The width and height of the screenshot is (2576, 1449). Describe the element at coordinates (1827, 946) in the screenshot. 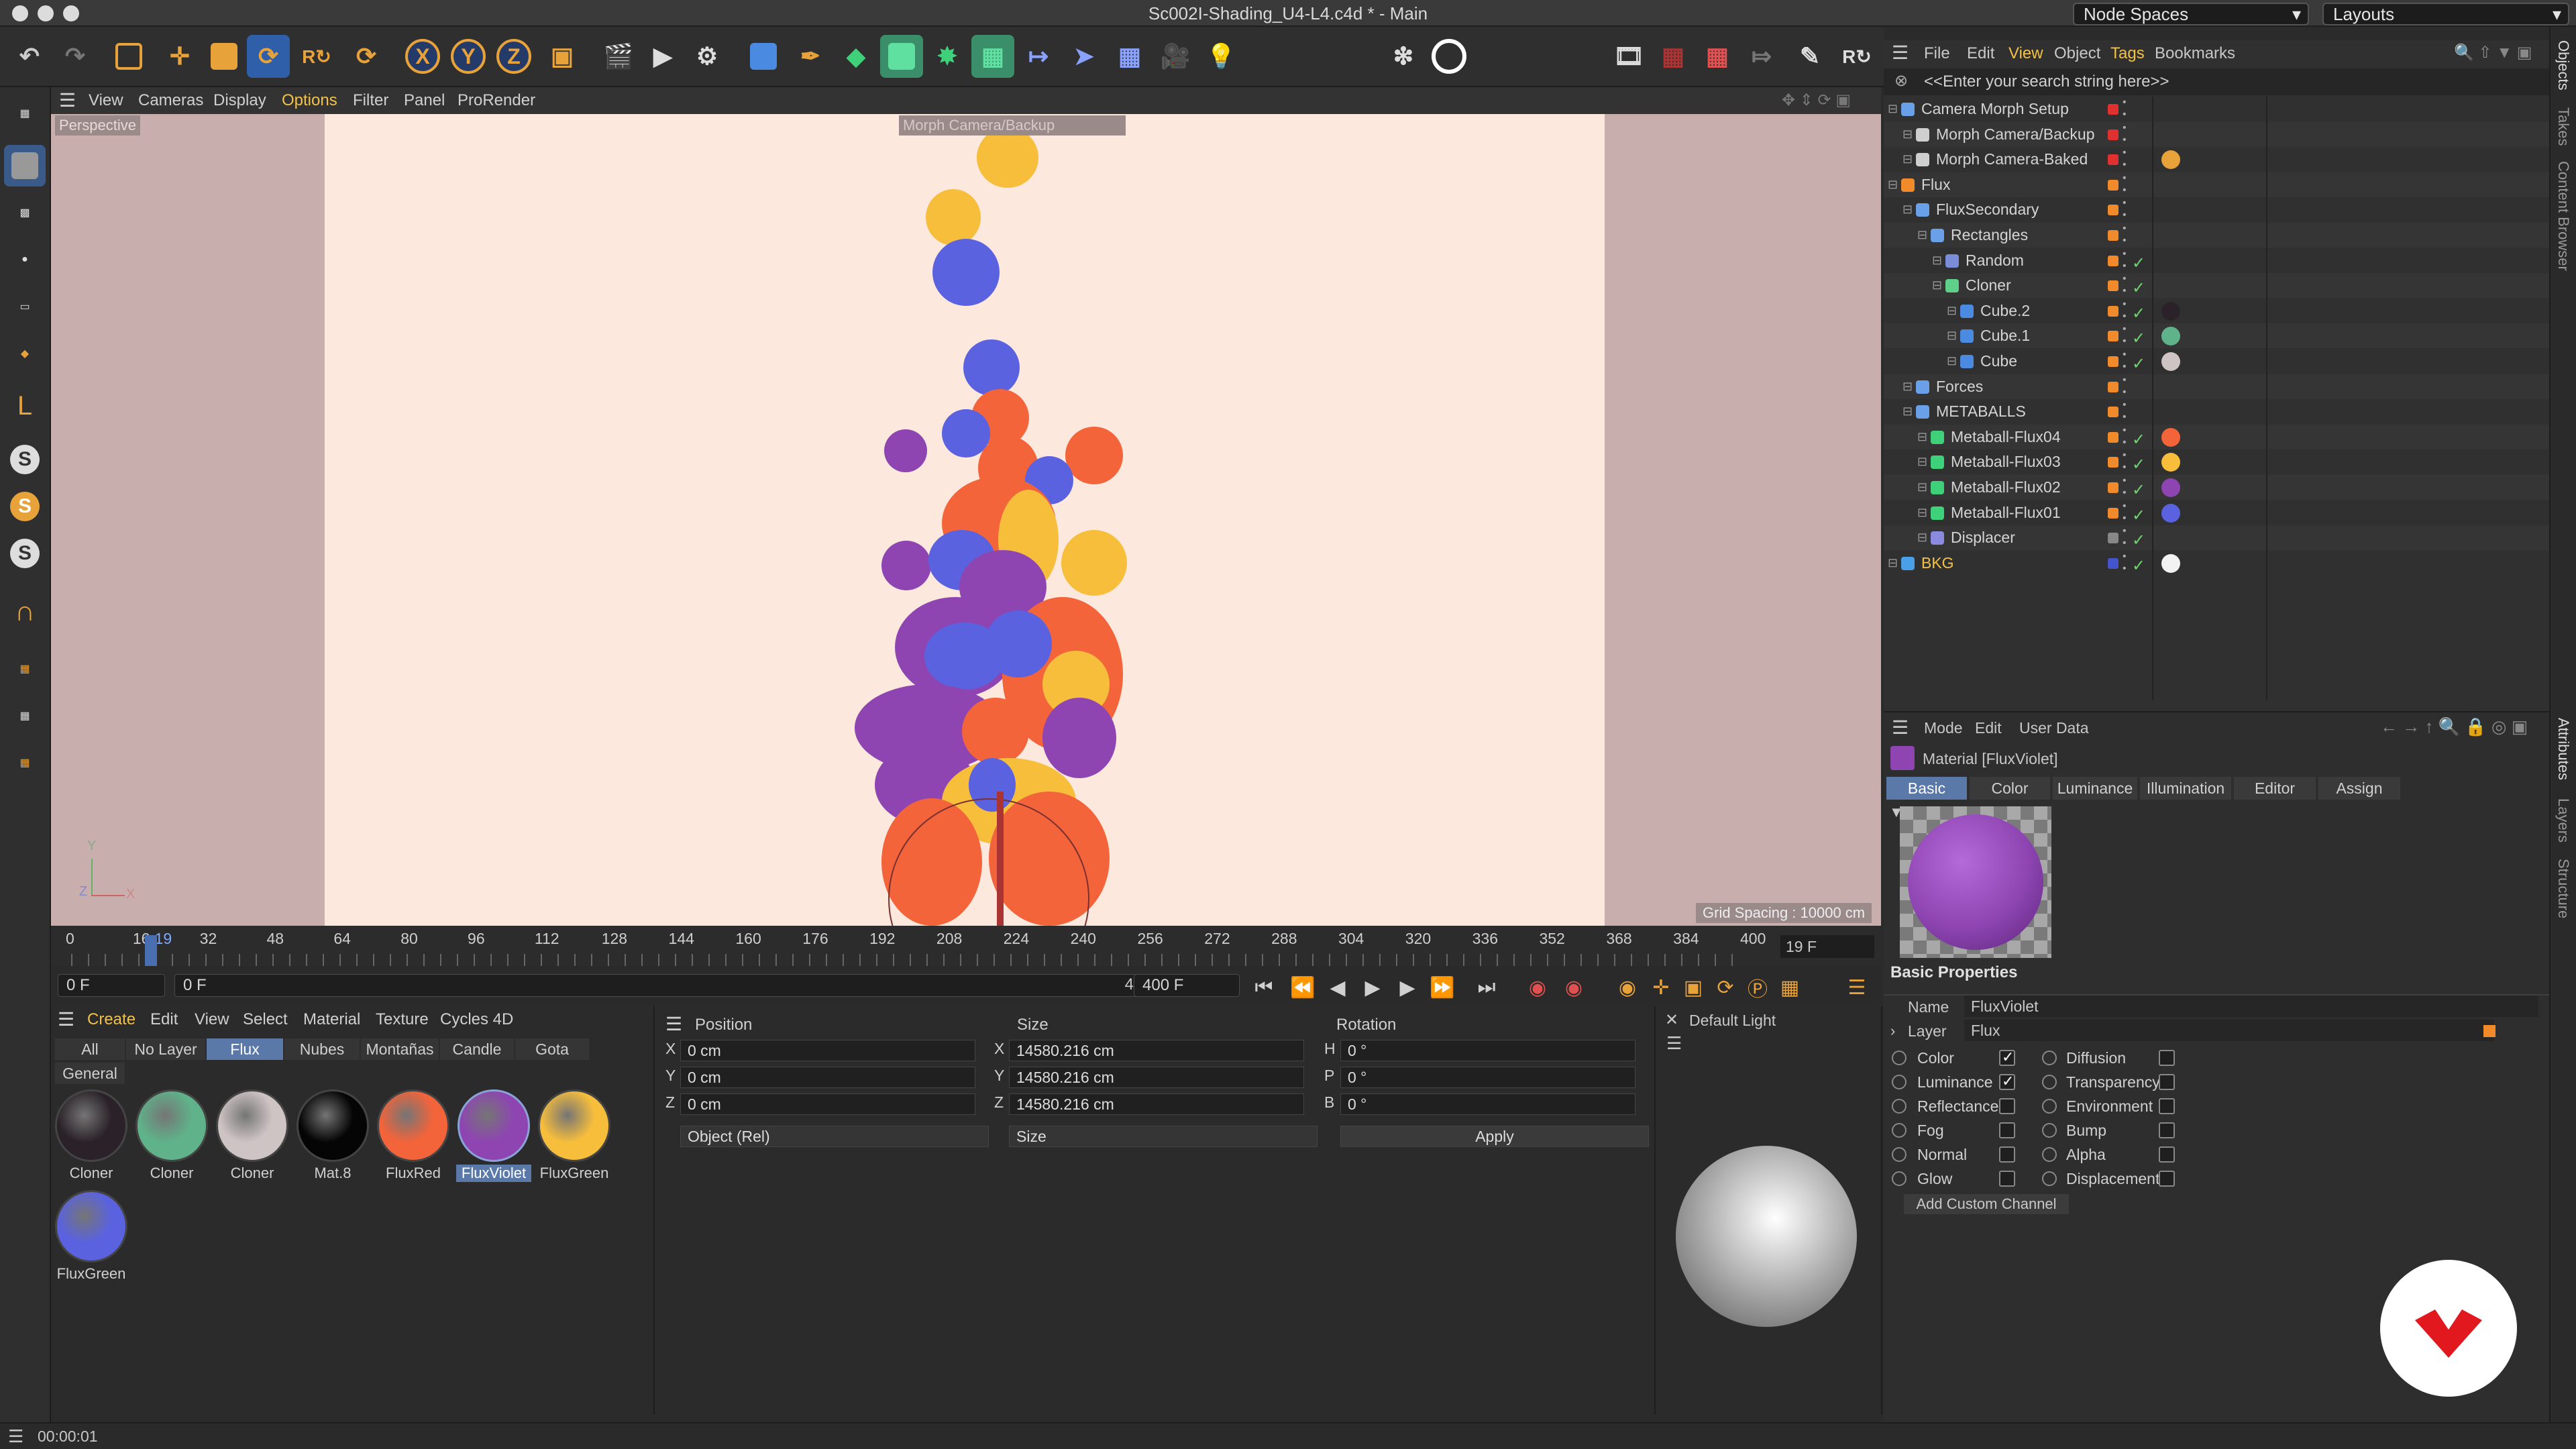

I see `current-frame-field: 19 F` at that location.